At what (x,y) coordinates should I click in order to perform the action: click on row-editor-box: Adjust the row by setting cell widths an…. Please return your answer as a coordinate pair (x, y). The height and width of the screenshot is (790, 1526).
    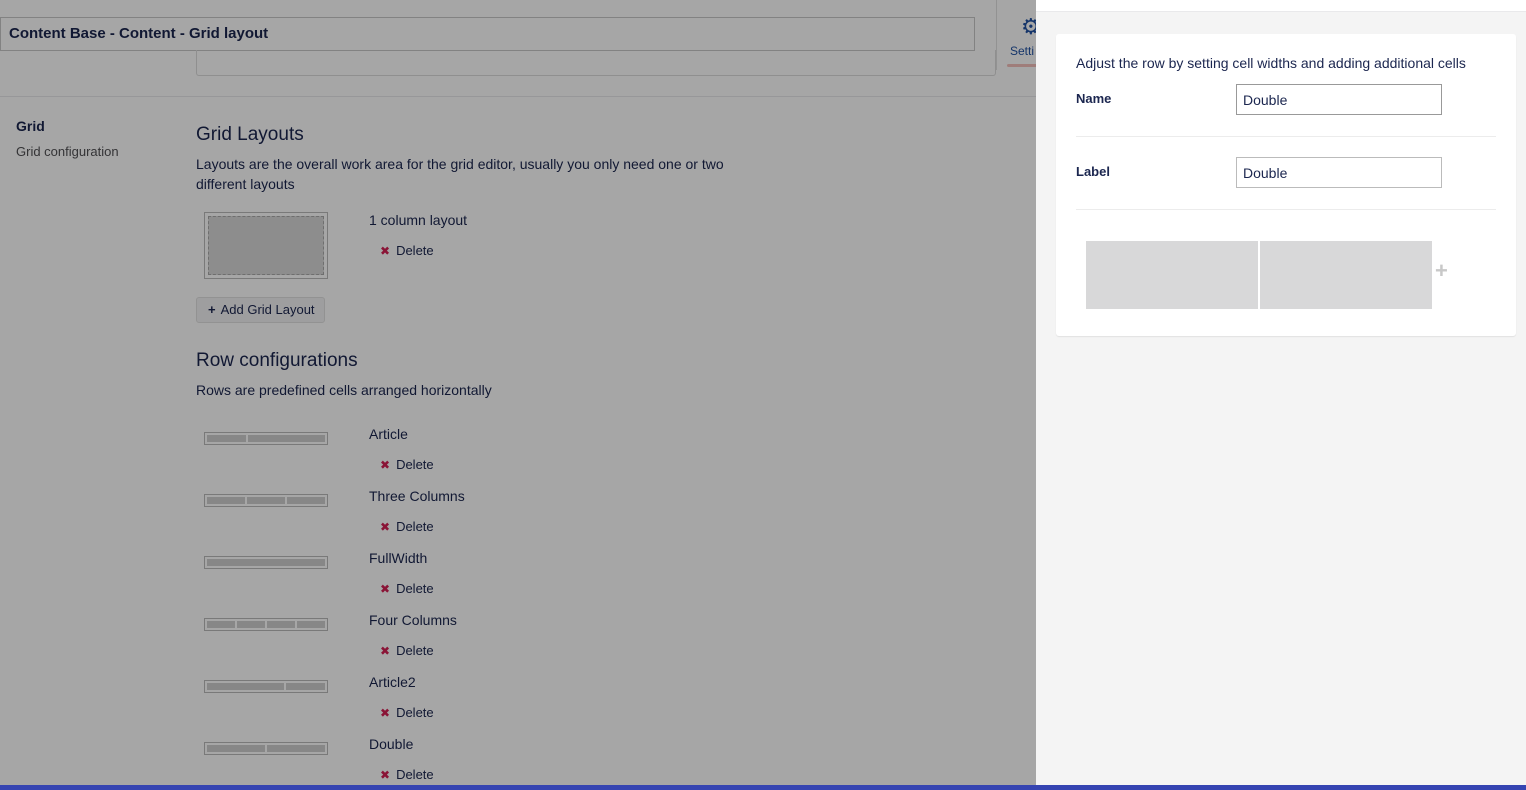
    Looking at the image, I should click on (1286, 185).